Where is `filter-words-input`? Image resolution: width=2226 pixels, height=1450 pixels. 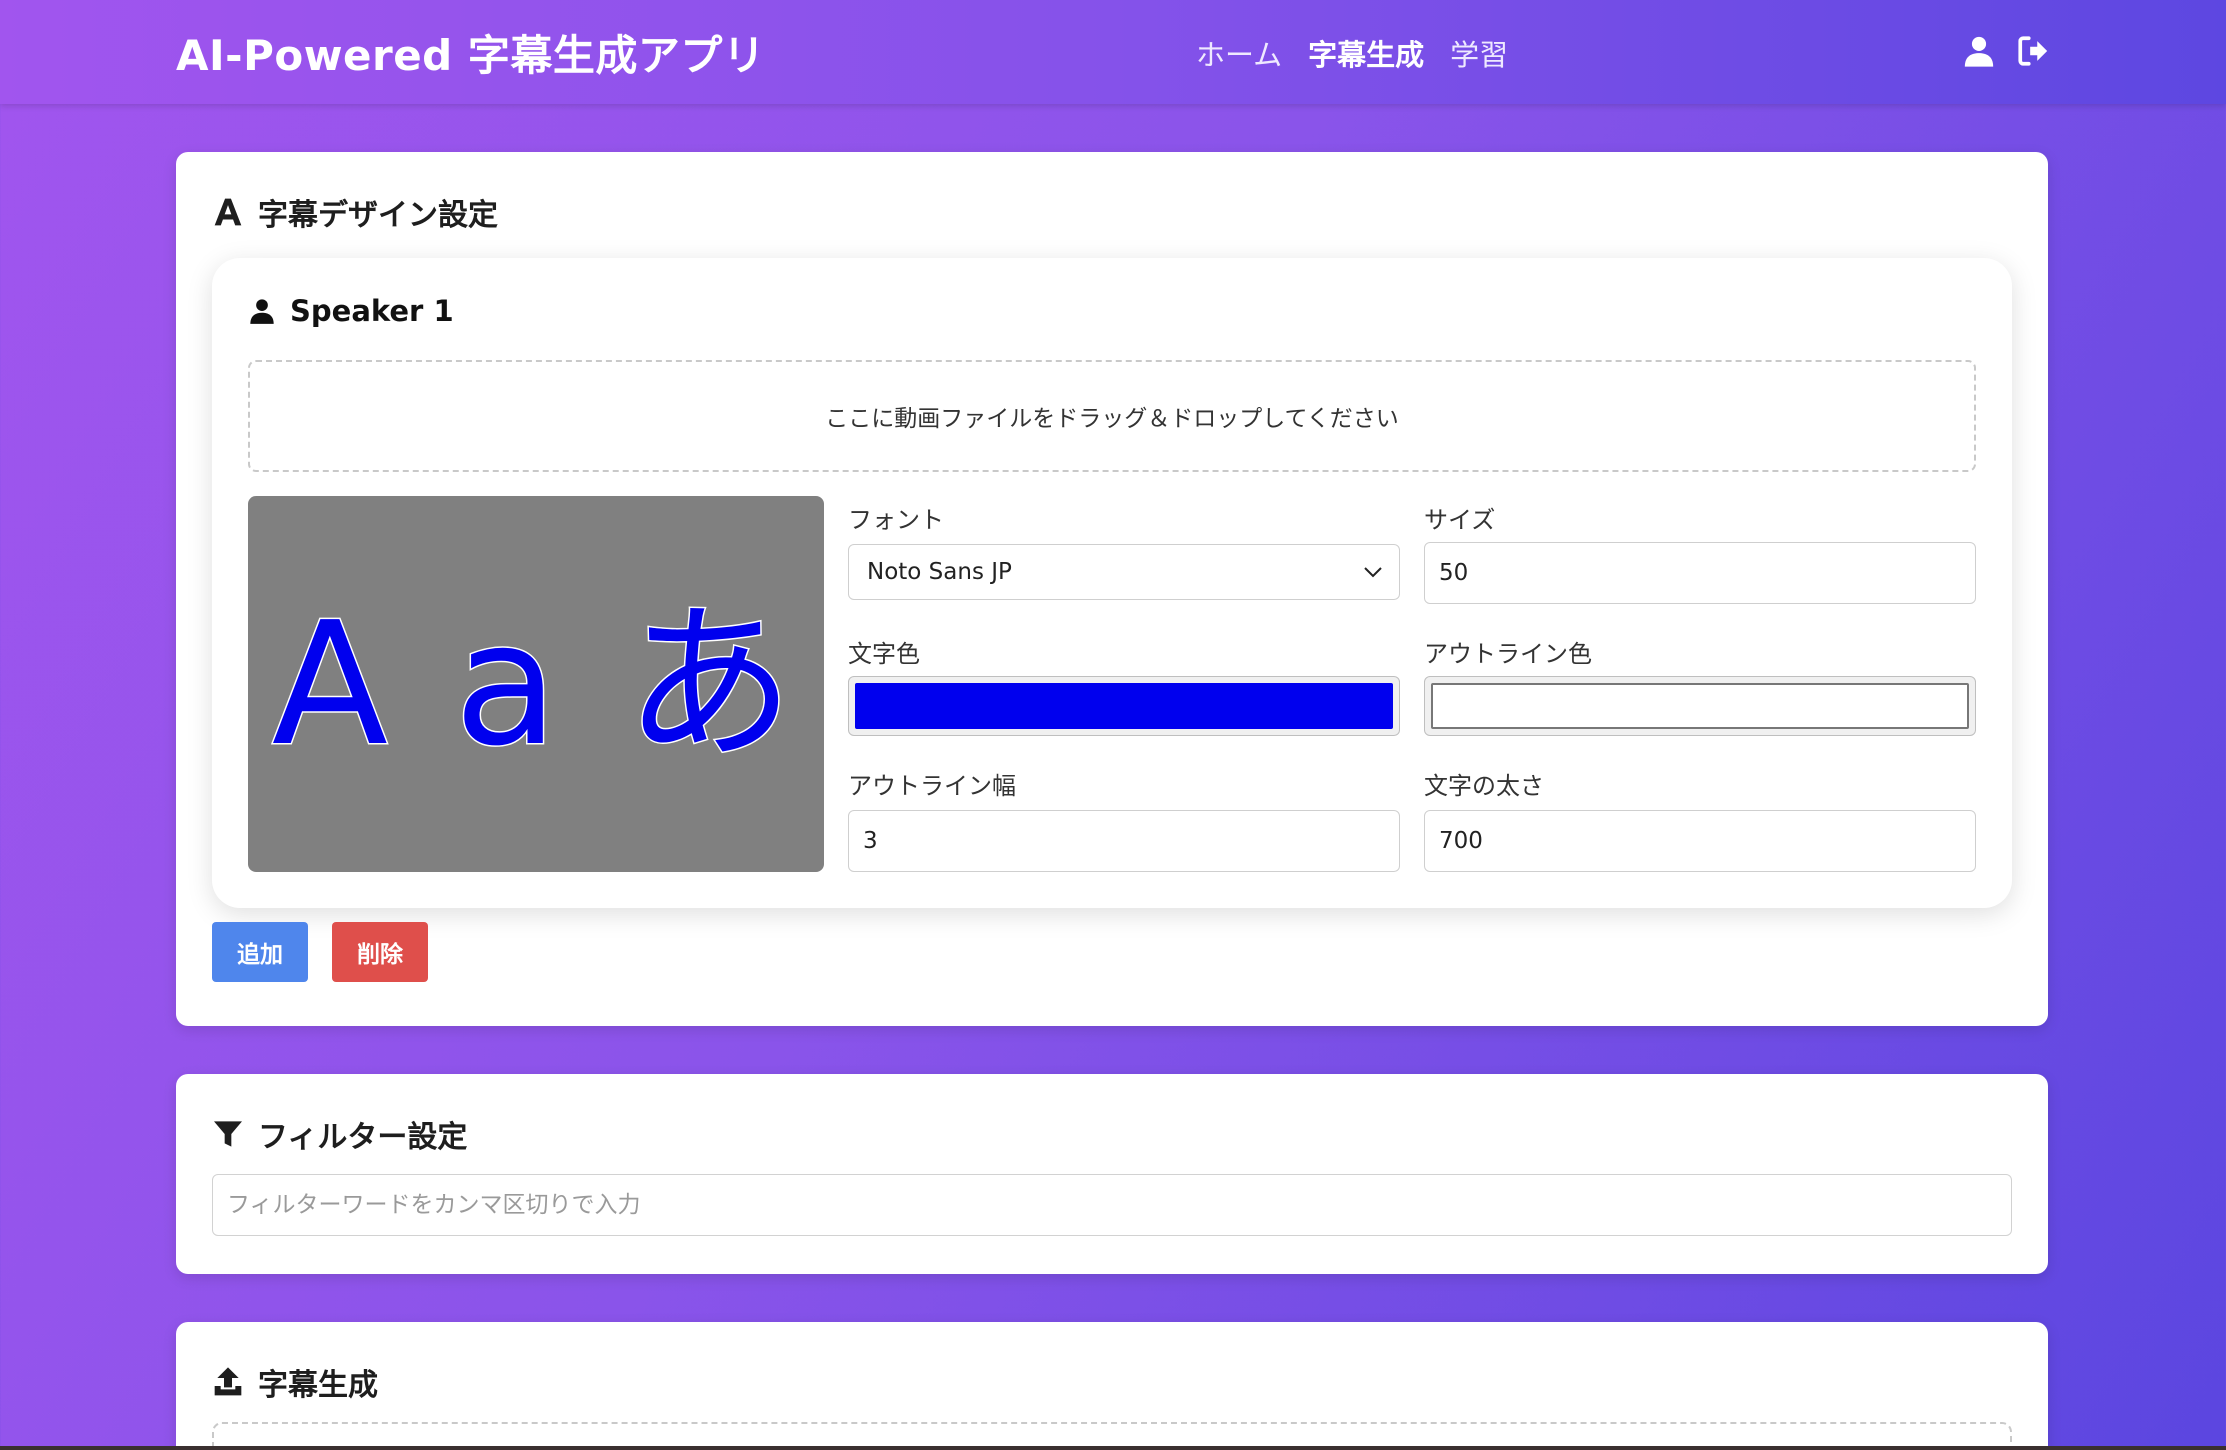
filter-words-input is located at coordinates (1112, 1205).